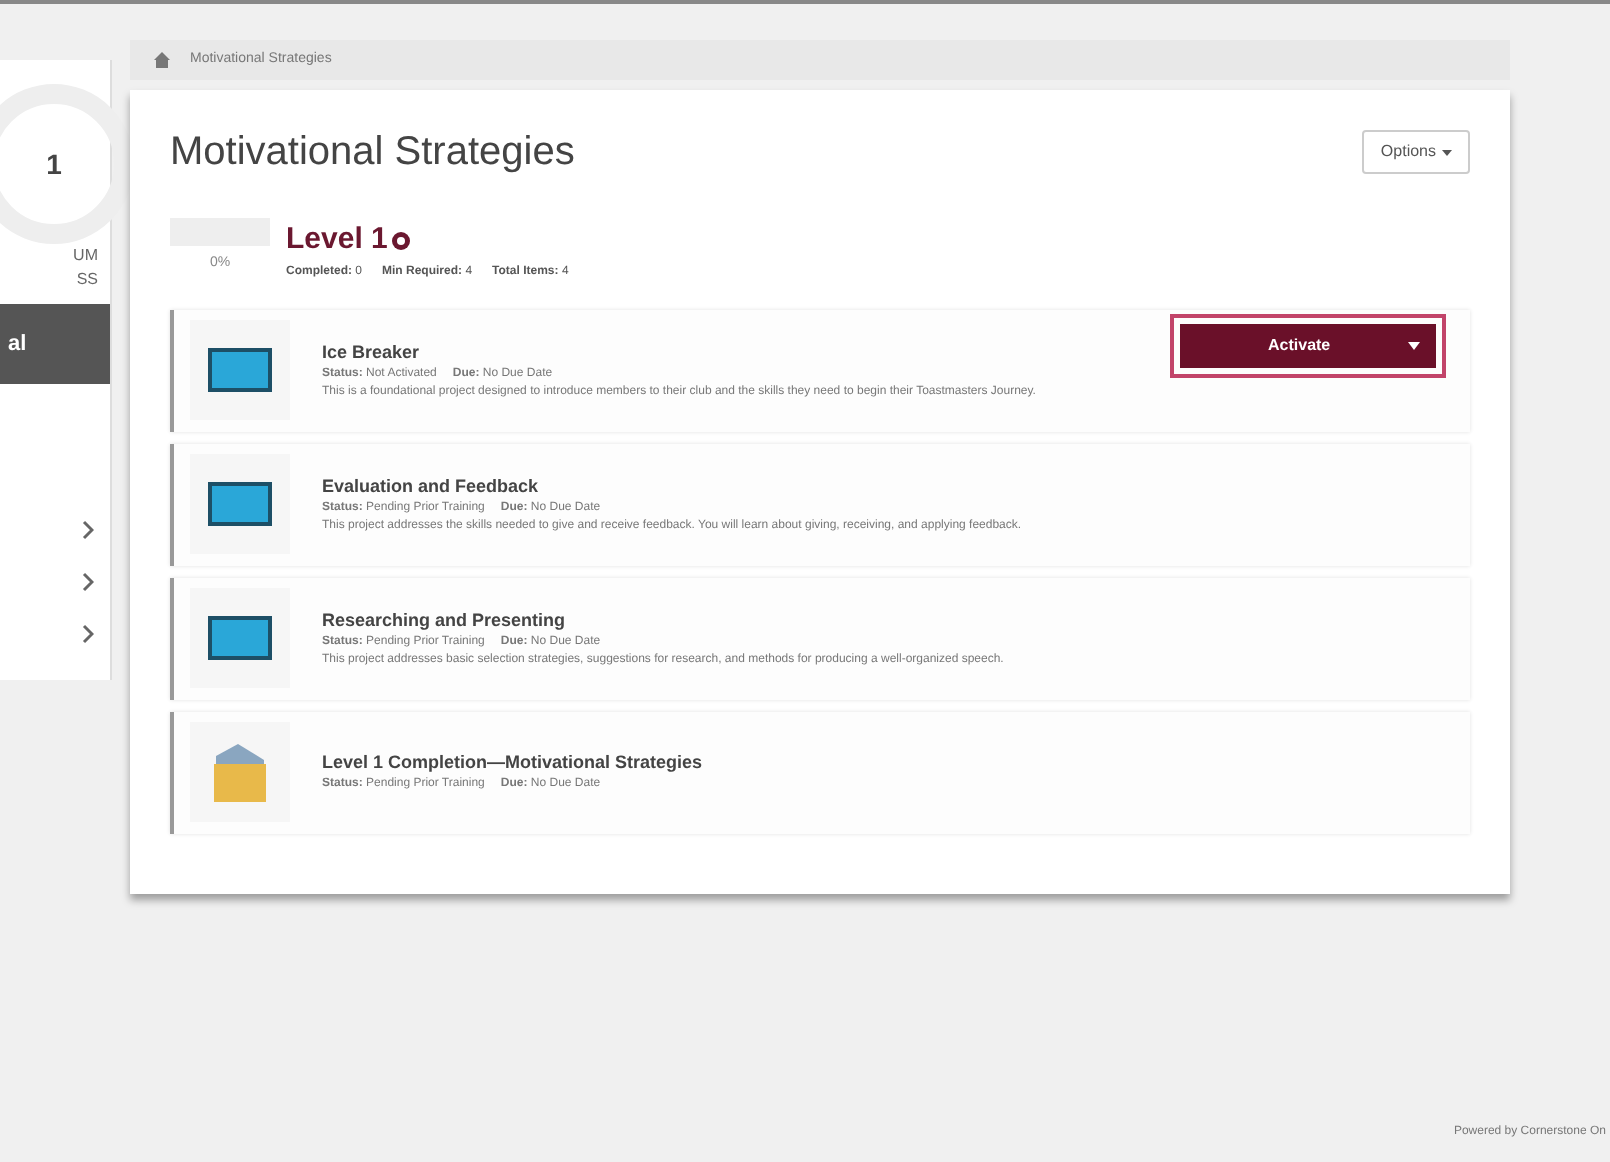 This screenshot has width=1610, height=1162. I want to click on options-button: Options, so click(1416, 152).